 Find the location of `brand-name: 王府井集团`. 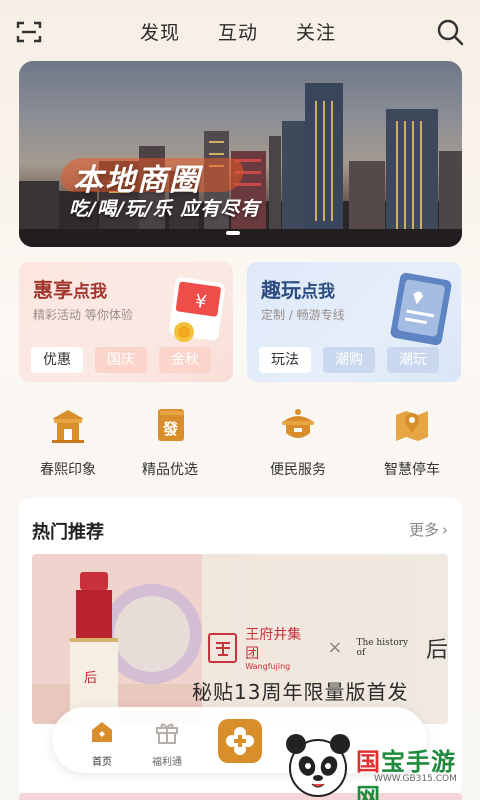

brand-name: 王府井集团 is located at coordinates (273, 644).